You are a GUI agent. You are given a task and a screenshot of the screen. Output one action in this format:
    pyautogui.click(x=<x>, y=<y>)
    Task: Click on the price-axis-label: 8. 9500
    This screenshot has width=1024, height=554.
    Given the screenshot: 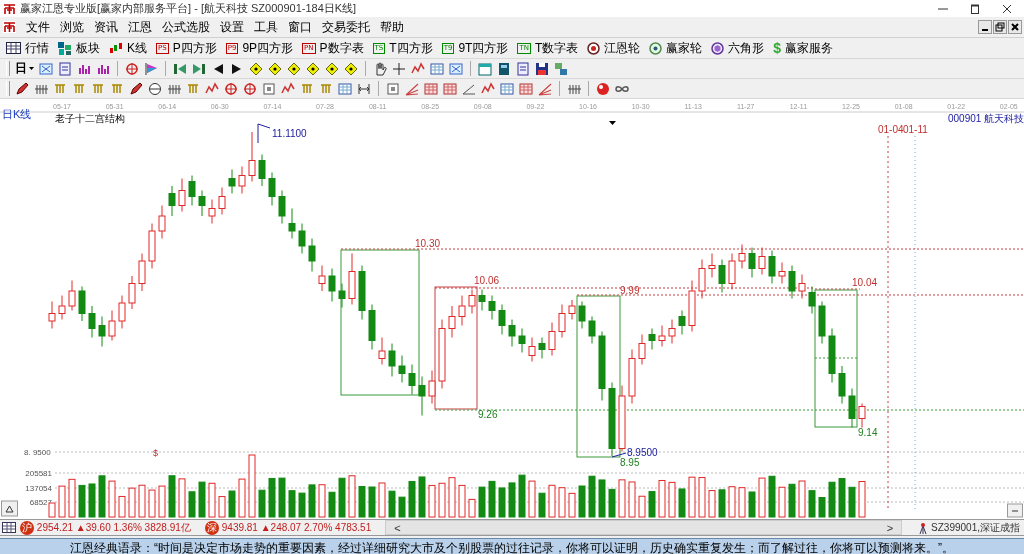 What is the action you would take?
    pyautogui.click(x=37, y=452)
    